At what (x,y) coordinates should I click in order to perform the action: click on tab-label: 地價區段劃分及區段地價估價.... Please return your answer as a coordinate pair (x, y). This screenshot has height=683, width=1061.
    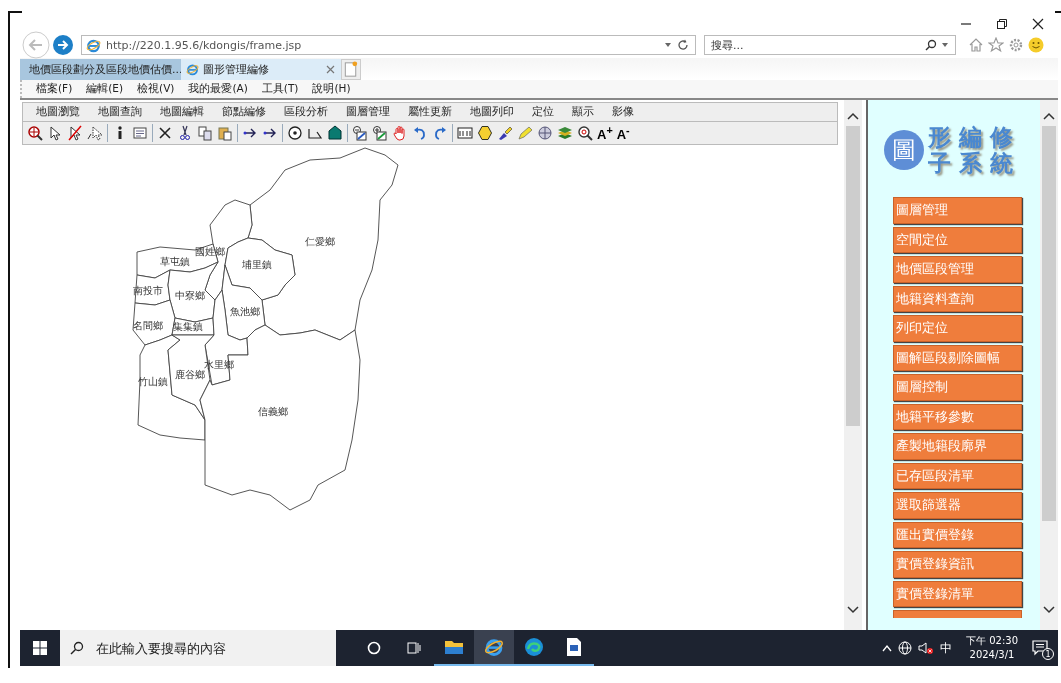
    Looking at the image, I should click on (106, 69).